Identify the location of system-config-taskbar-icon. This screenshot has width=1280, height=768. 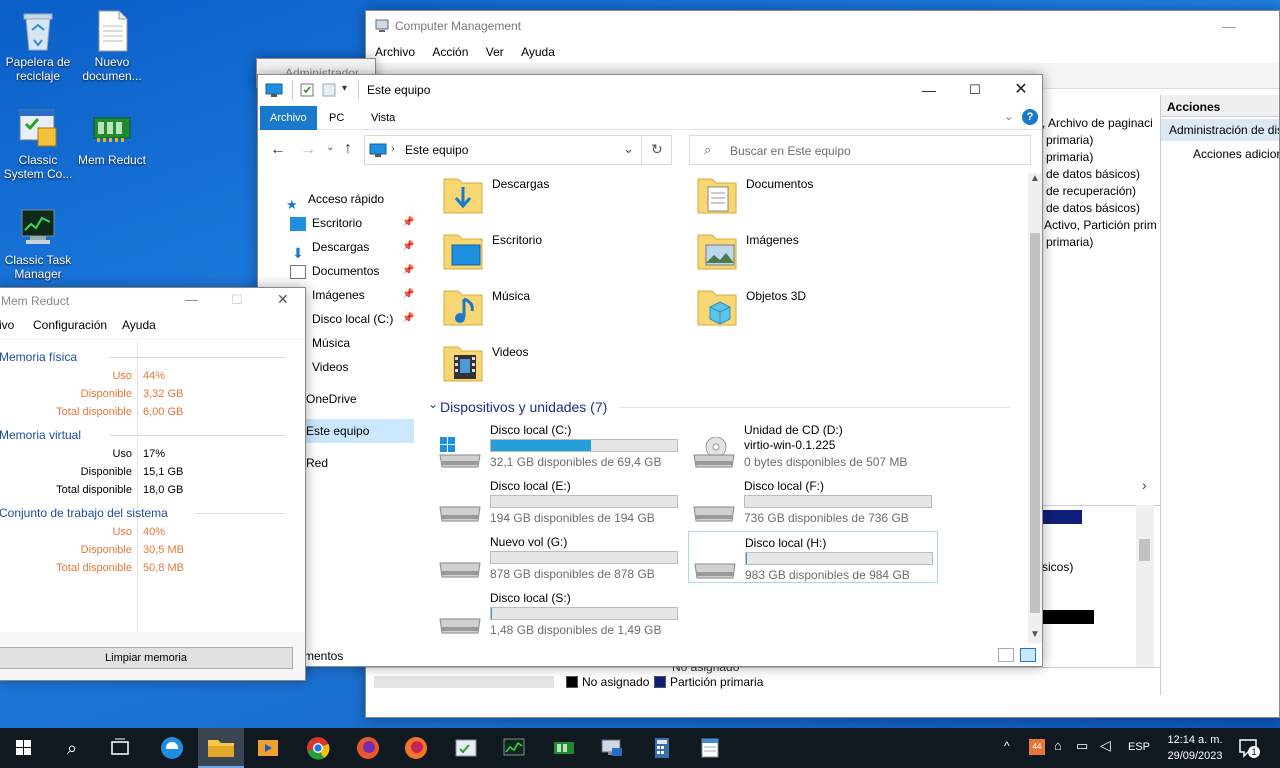
(466, 748).